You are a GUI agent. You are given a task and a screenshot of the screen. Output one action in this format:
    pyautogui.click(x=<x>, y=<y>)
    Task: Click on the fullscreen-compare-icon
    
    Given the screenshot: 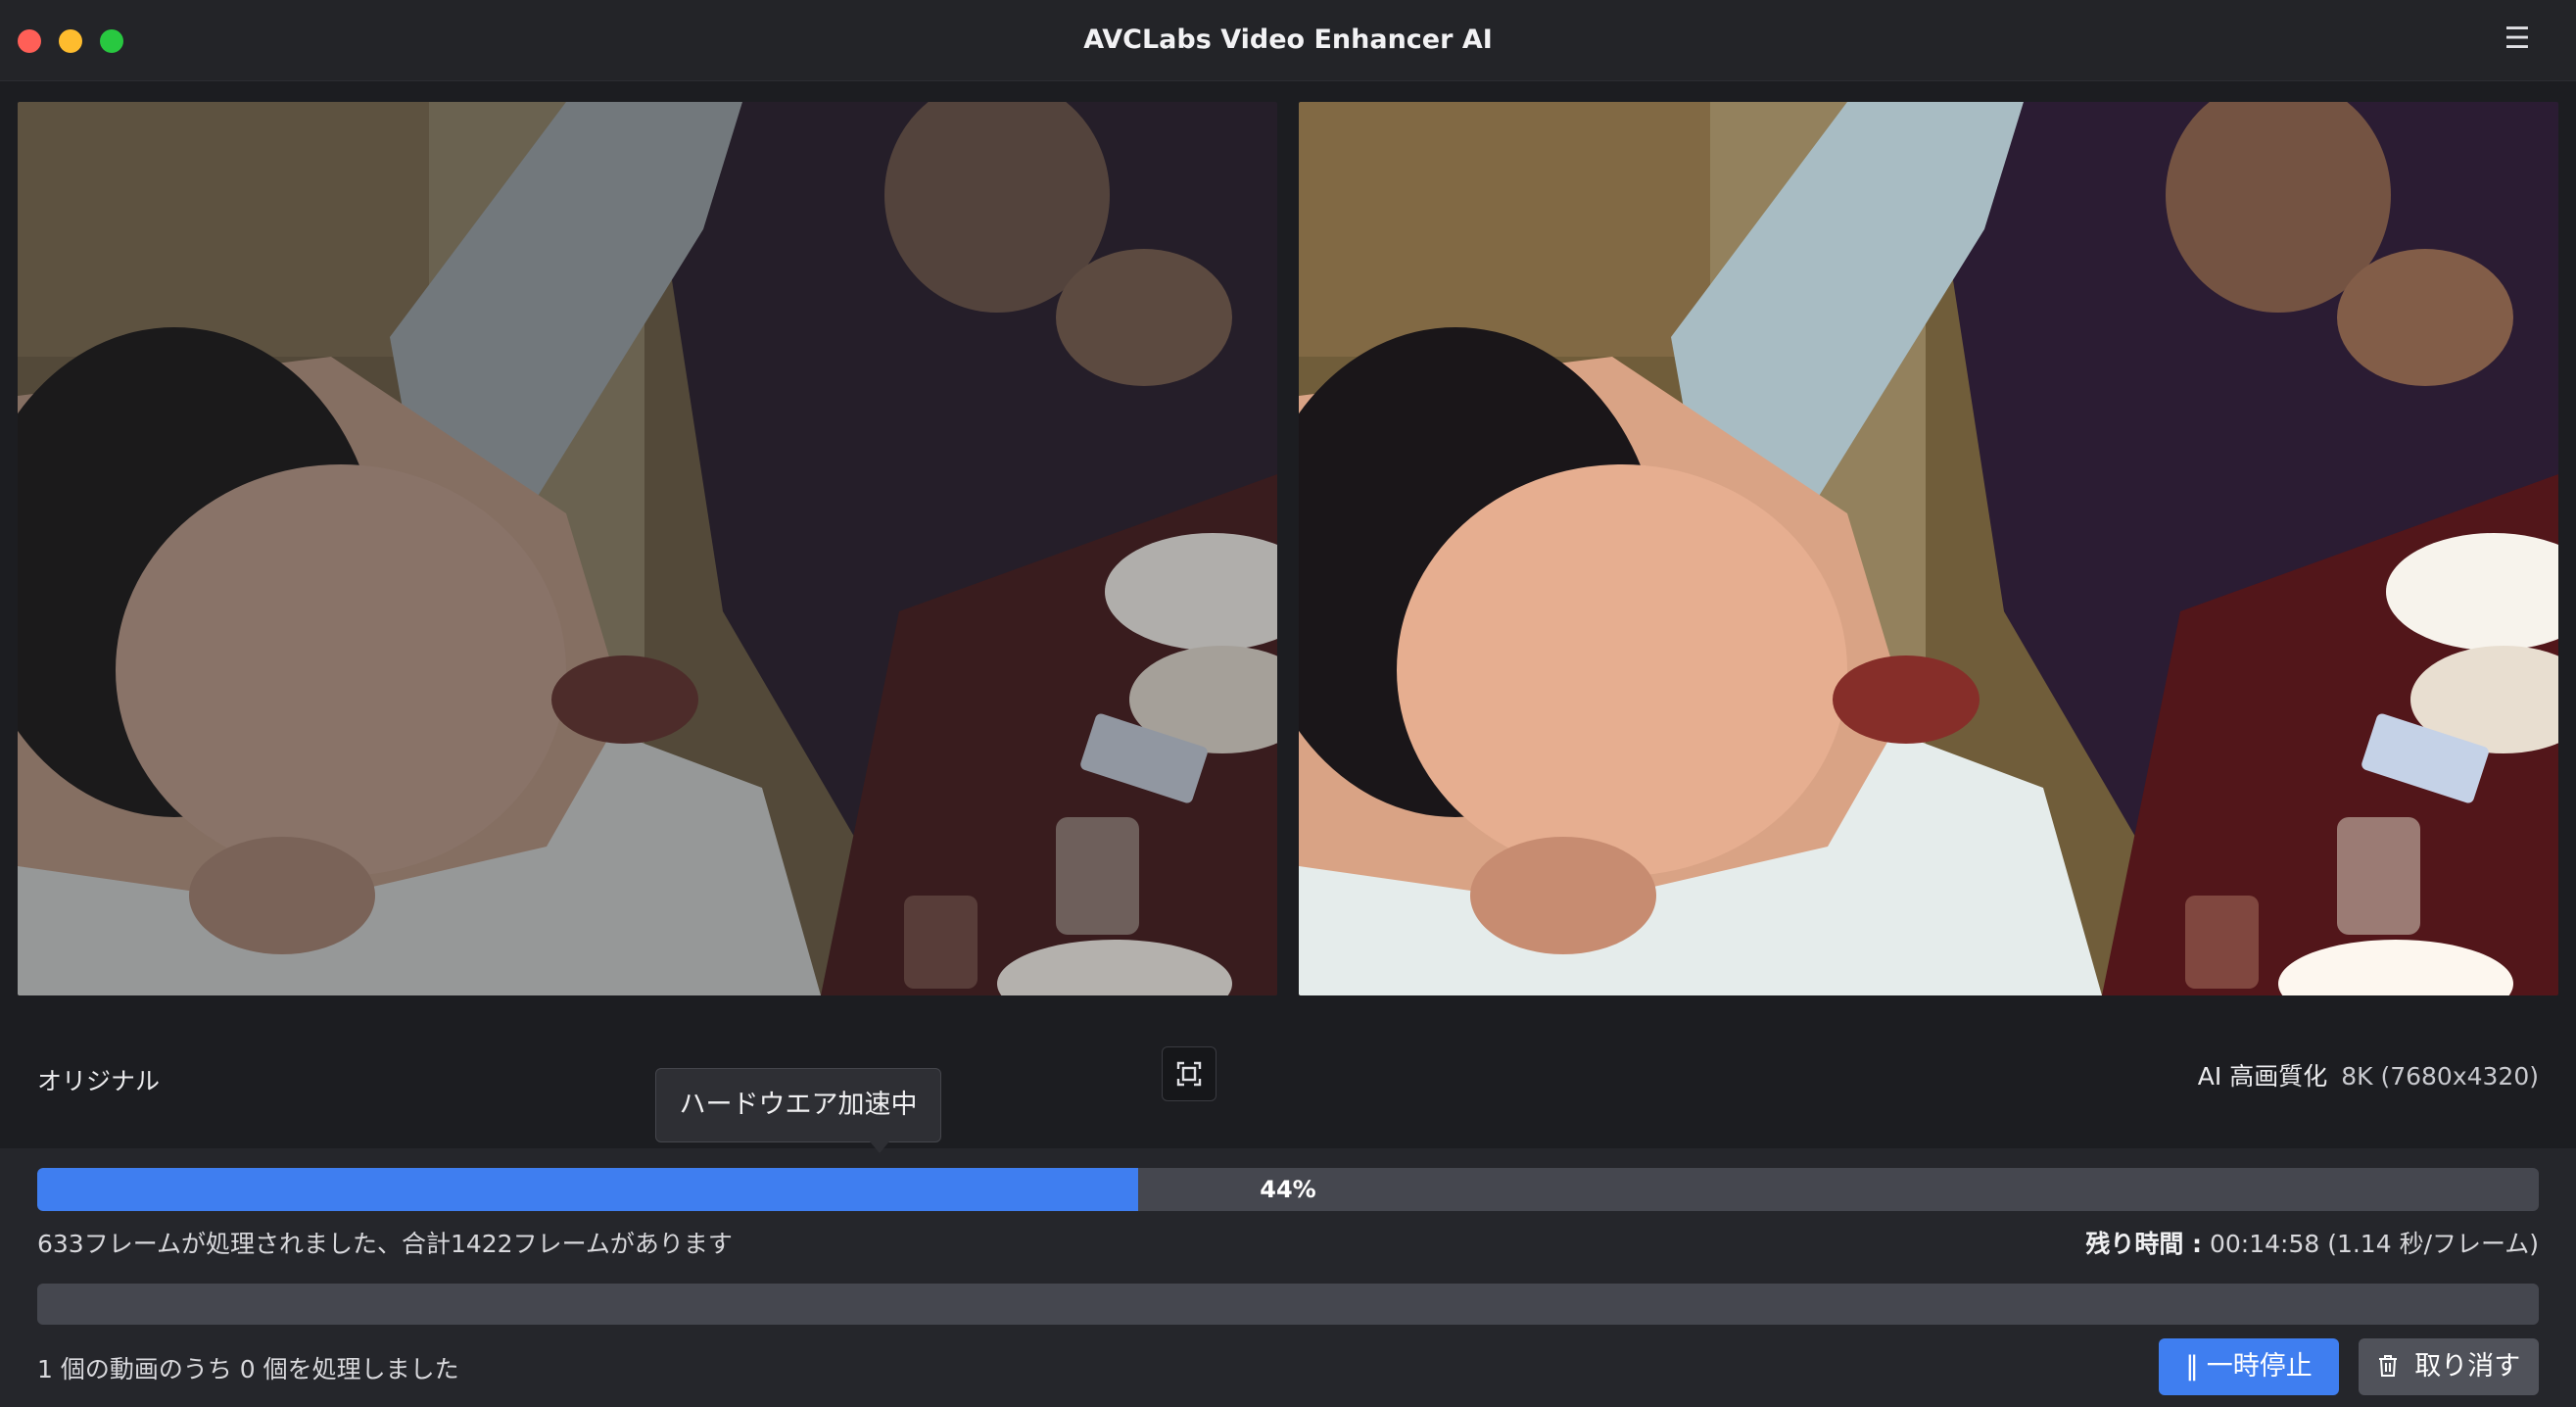 What is the action you would take?
    pyautogui.click(x=1189, y=1073)
    